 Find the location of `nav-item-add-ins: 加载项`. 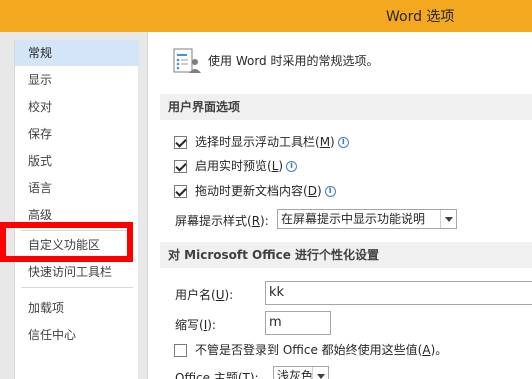

nav-item-add-ins: 加载项 is located at coordinates (77, 308).